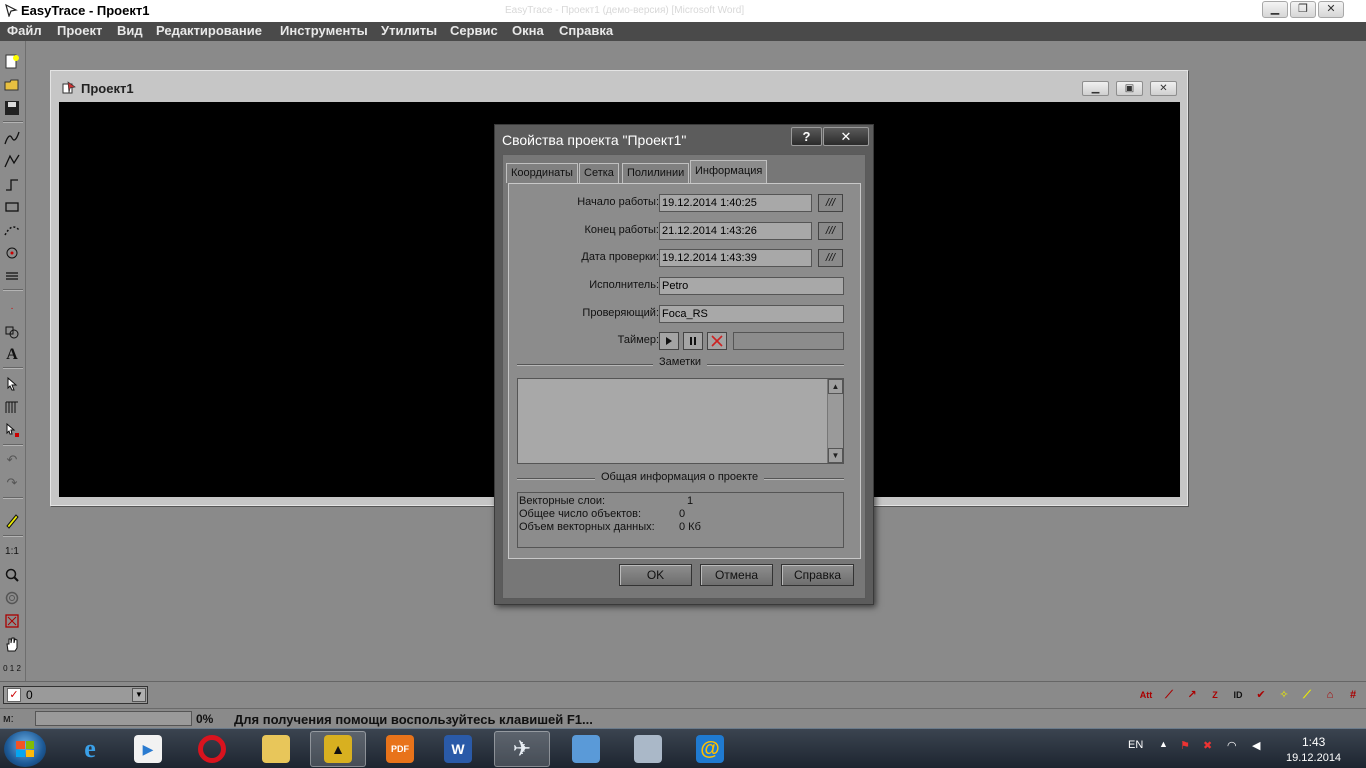 The height and width of the screenshot is (768, 1366). What do you see at coordinates (710, 749) in the screenshot?
I see `taskbar-mail-agent: @` at bounding box center [710, 749].